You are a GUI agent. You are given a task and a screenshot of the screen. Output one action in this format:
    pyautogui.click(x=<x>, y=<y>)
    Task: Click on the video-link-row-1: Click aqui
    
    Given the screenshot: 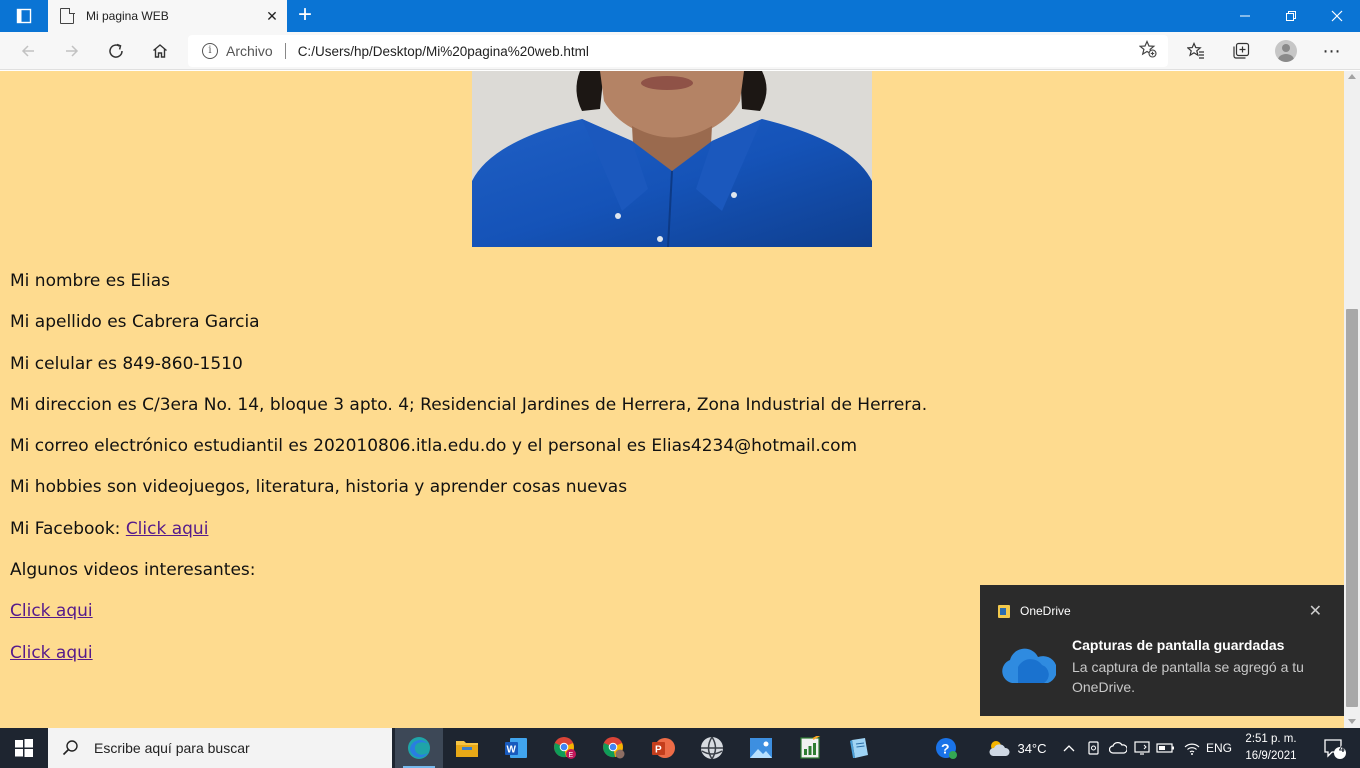 What is the action you would take?
    pyautogui.click(x=468, y=617)
    